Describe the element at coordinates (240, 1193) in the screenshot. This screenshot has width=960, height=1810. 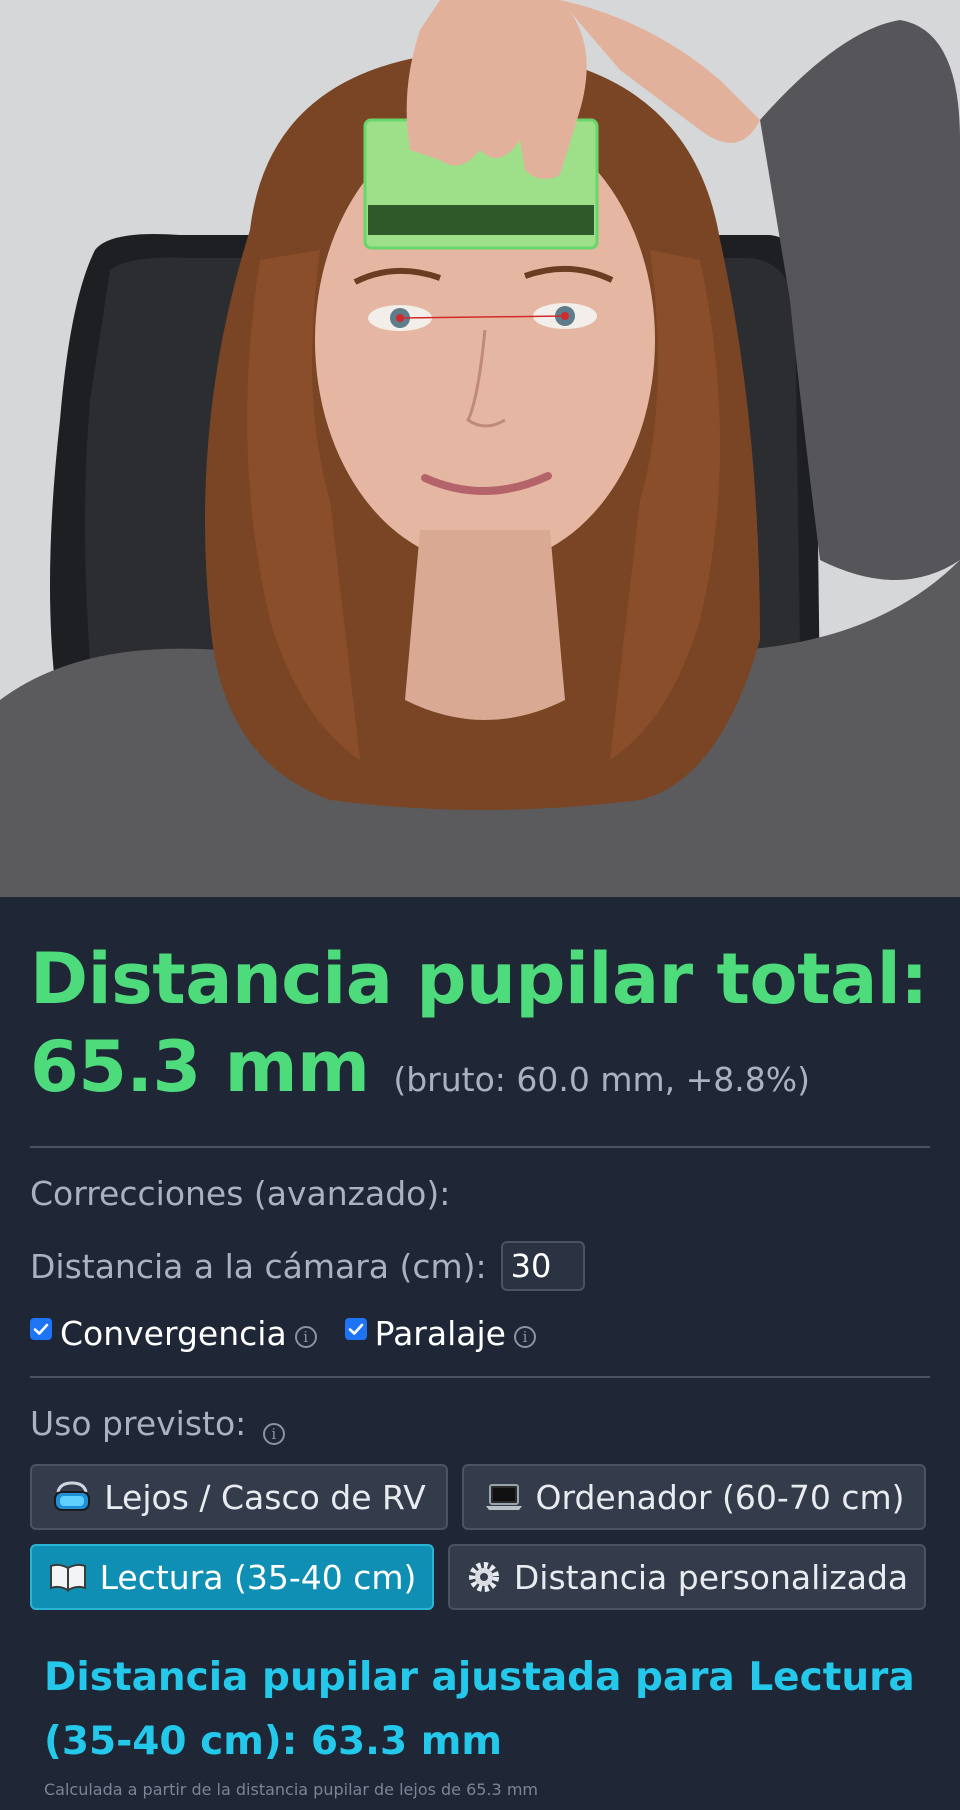
I see `corrections-heading: Correcciones (avanzado):` at that location.